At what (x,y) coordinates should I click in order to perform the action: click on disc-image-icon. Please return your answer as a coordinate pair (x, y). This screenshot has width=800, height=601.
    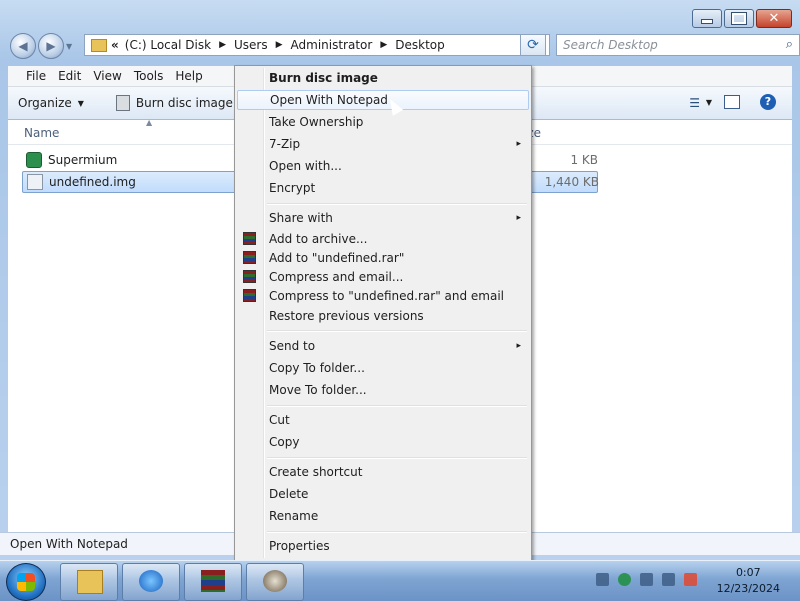
    Looking at the image, I should click on (35, 182).